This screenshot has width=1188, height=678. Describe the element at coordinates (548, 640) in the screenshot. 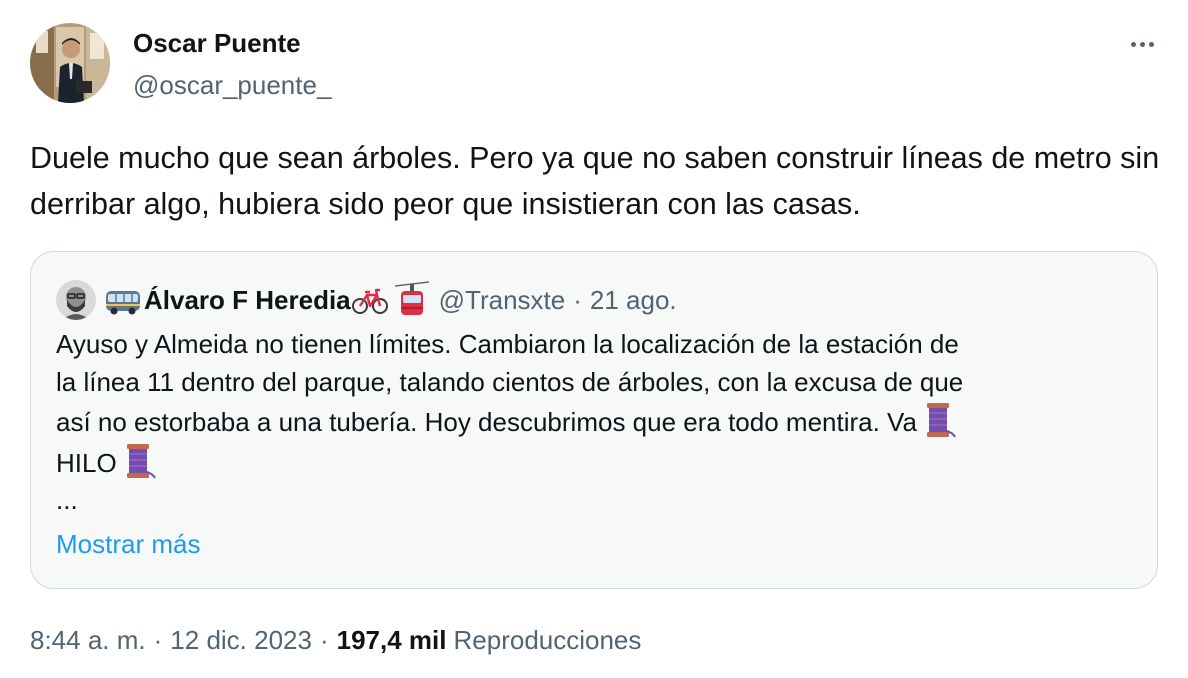

I see `views-label: Reproducciones` at that location.